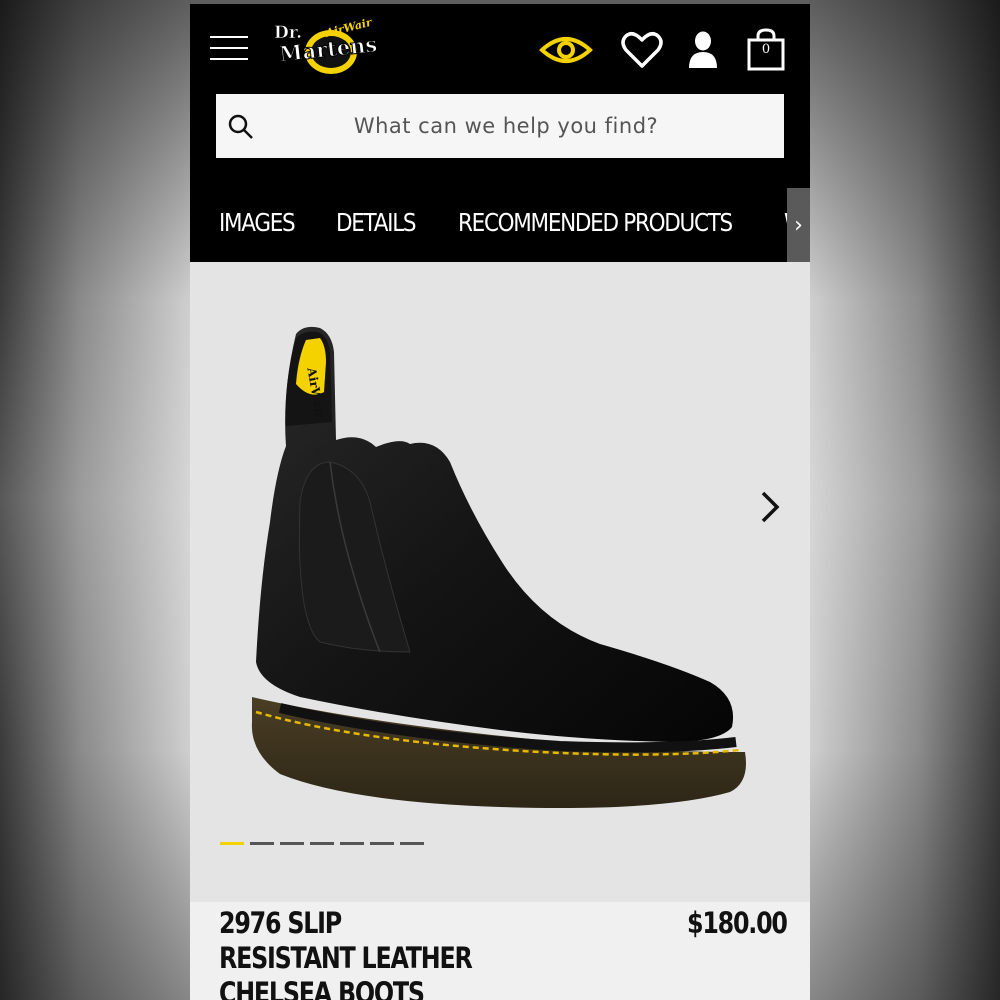  What do you see at coordinates (642, 50) in the screenshot?
I see `heart-icon` at bounding box center [642, 50].